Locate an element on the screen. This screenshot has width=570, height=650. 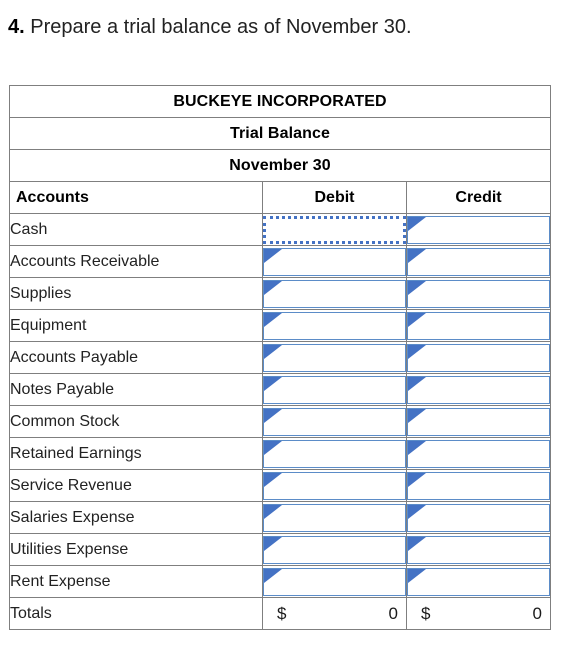
debit-input-retained-earnings is located at coordinates (334, 453).